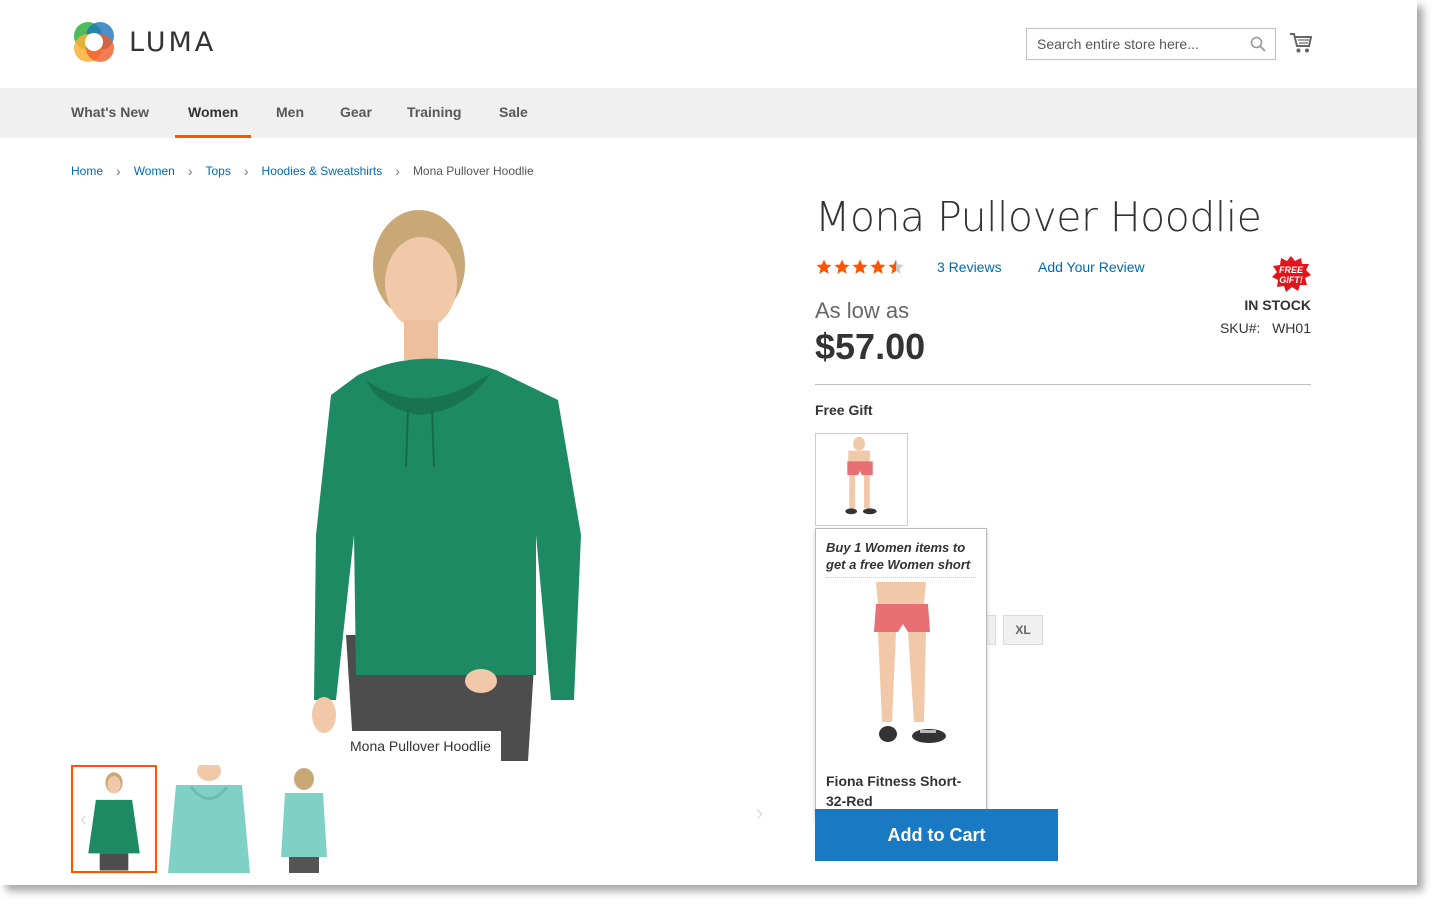  I want to click on nav-item-sale: Sale, so click(513, 113).